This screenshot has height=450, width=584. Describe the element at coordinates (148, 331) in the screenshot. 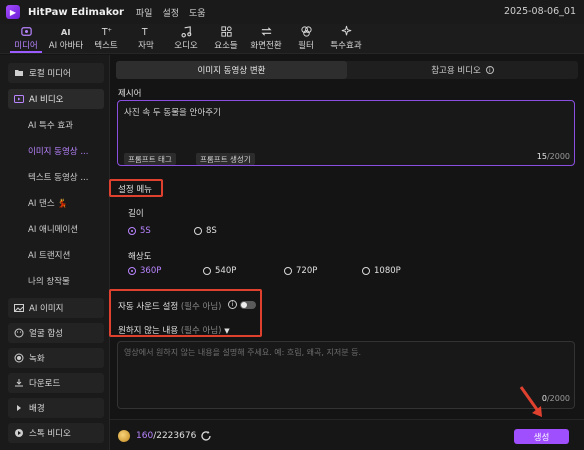

I see `negative-text: 원하지 않는 내용` at that location.